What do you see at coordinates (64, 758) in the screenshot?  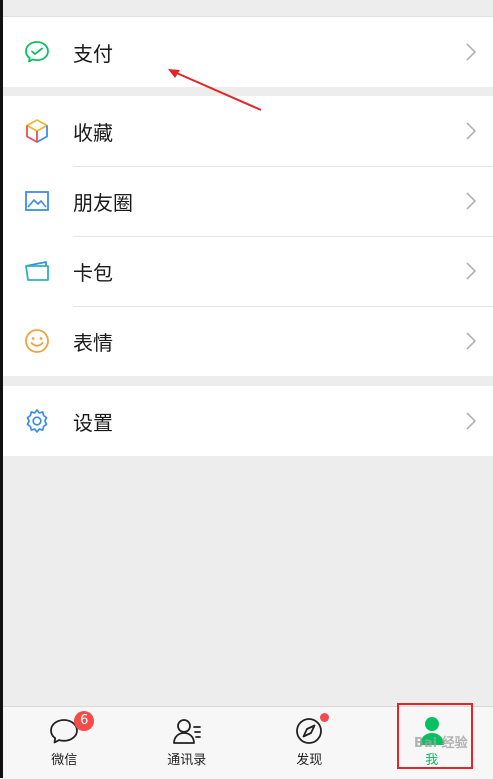 I see `tab-label: 微信` at bounding box center [64, 758].